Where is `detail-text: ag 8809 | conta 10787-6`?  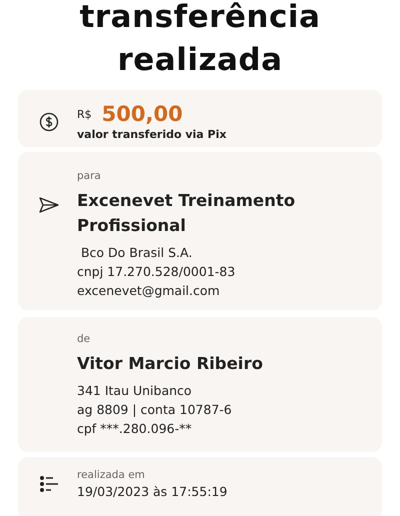
detail-text: ag 8809 | conta 10787-6 is located at coordinates (155, 410).